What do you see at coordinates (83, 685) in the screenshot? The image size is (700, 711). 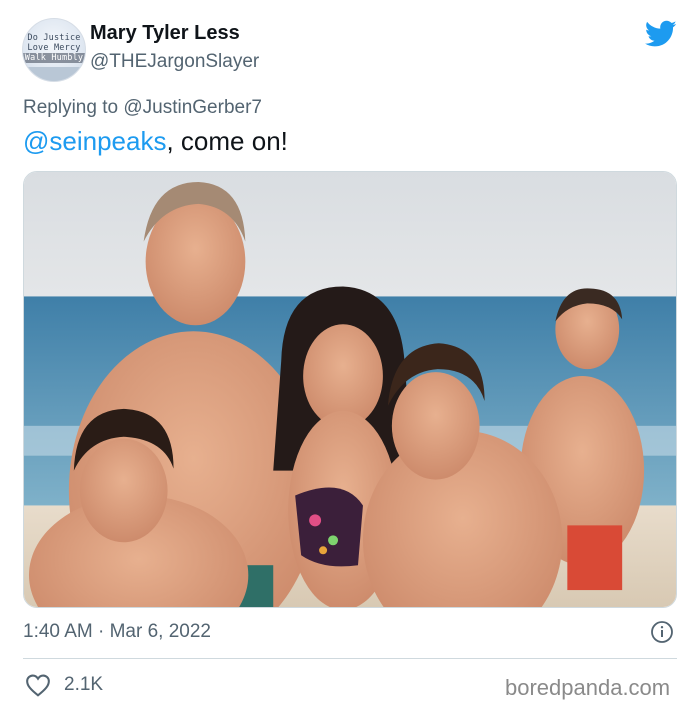 I see `like-count: 2.1K` at bounding box center [83, 685].